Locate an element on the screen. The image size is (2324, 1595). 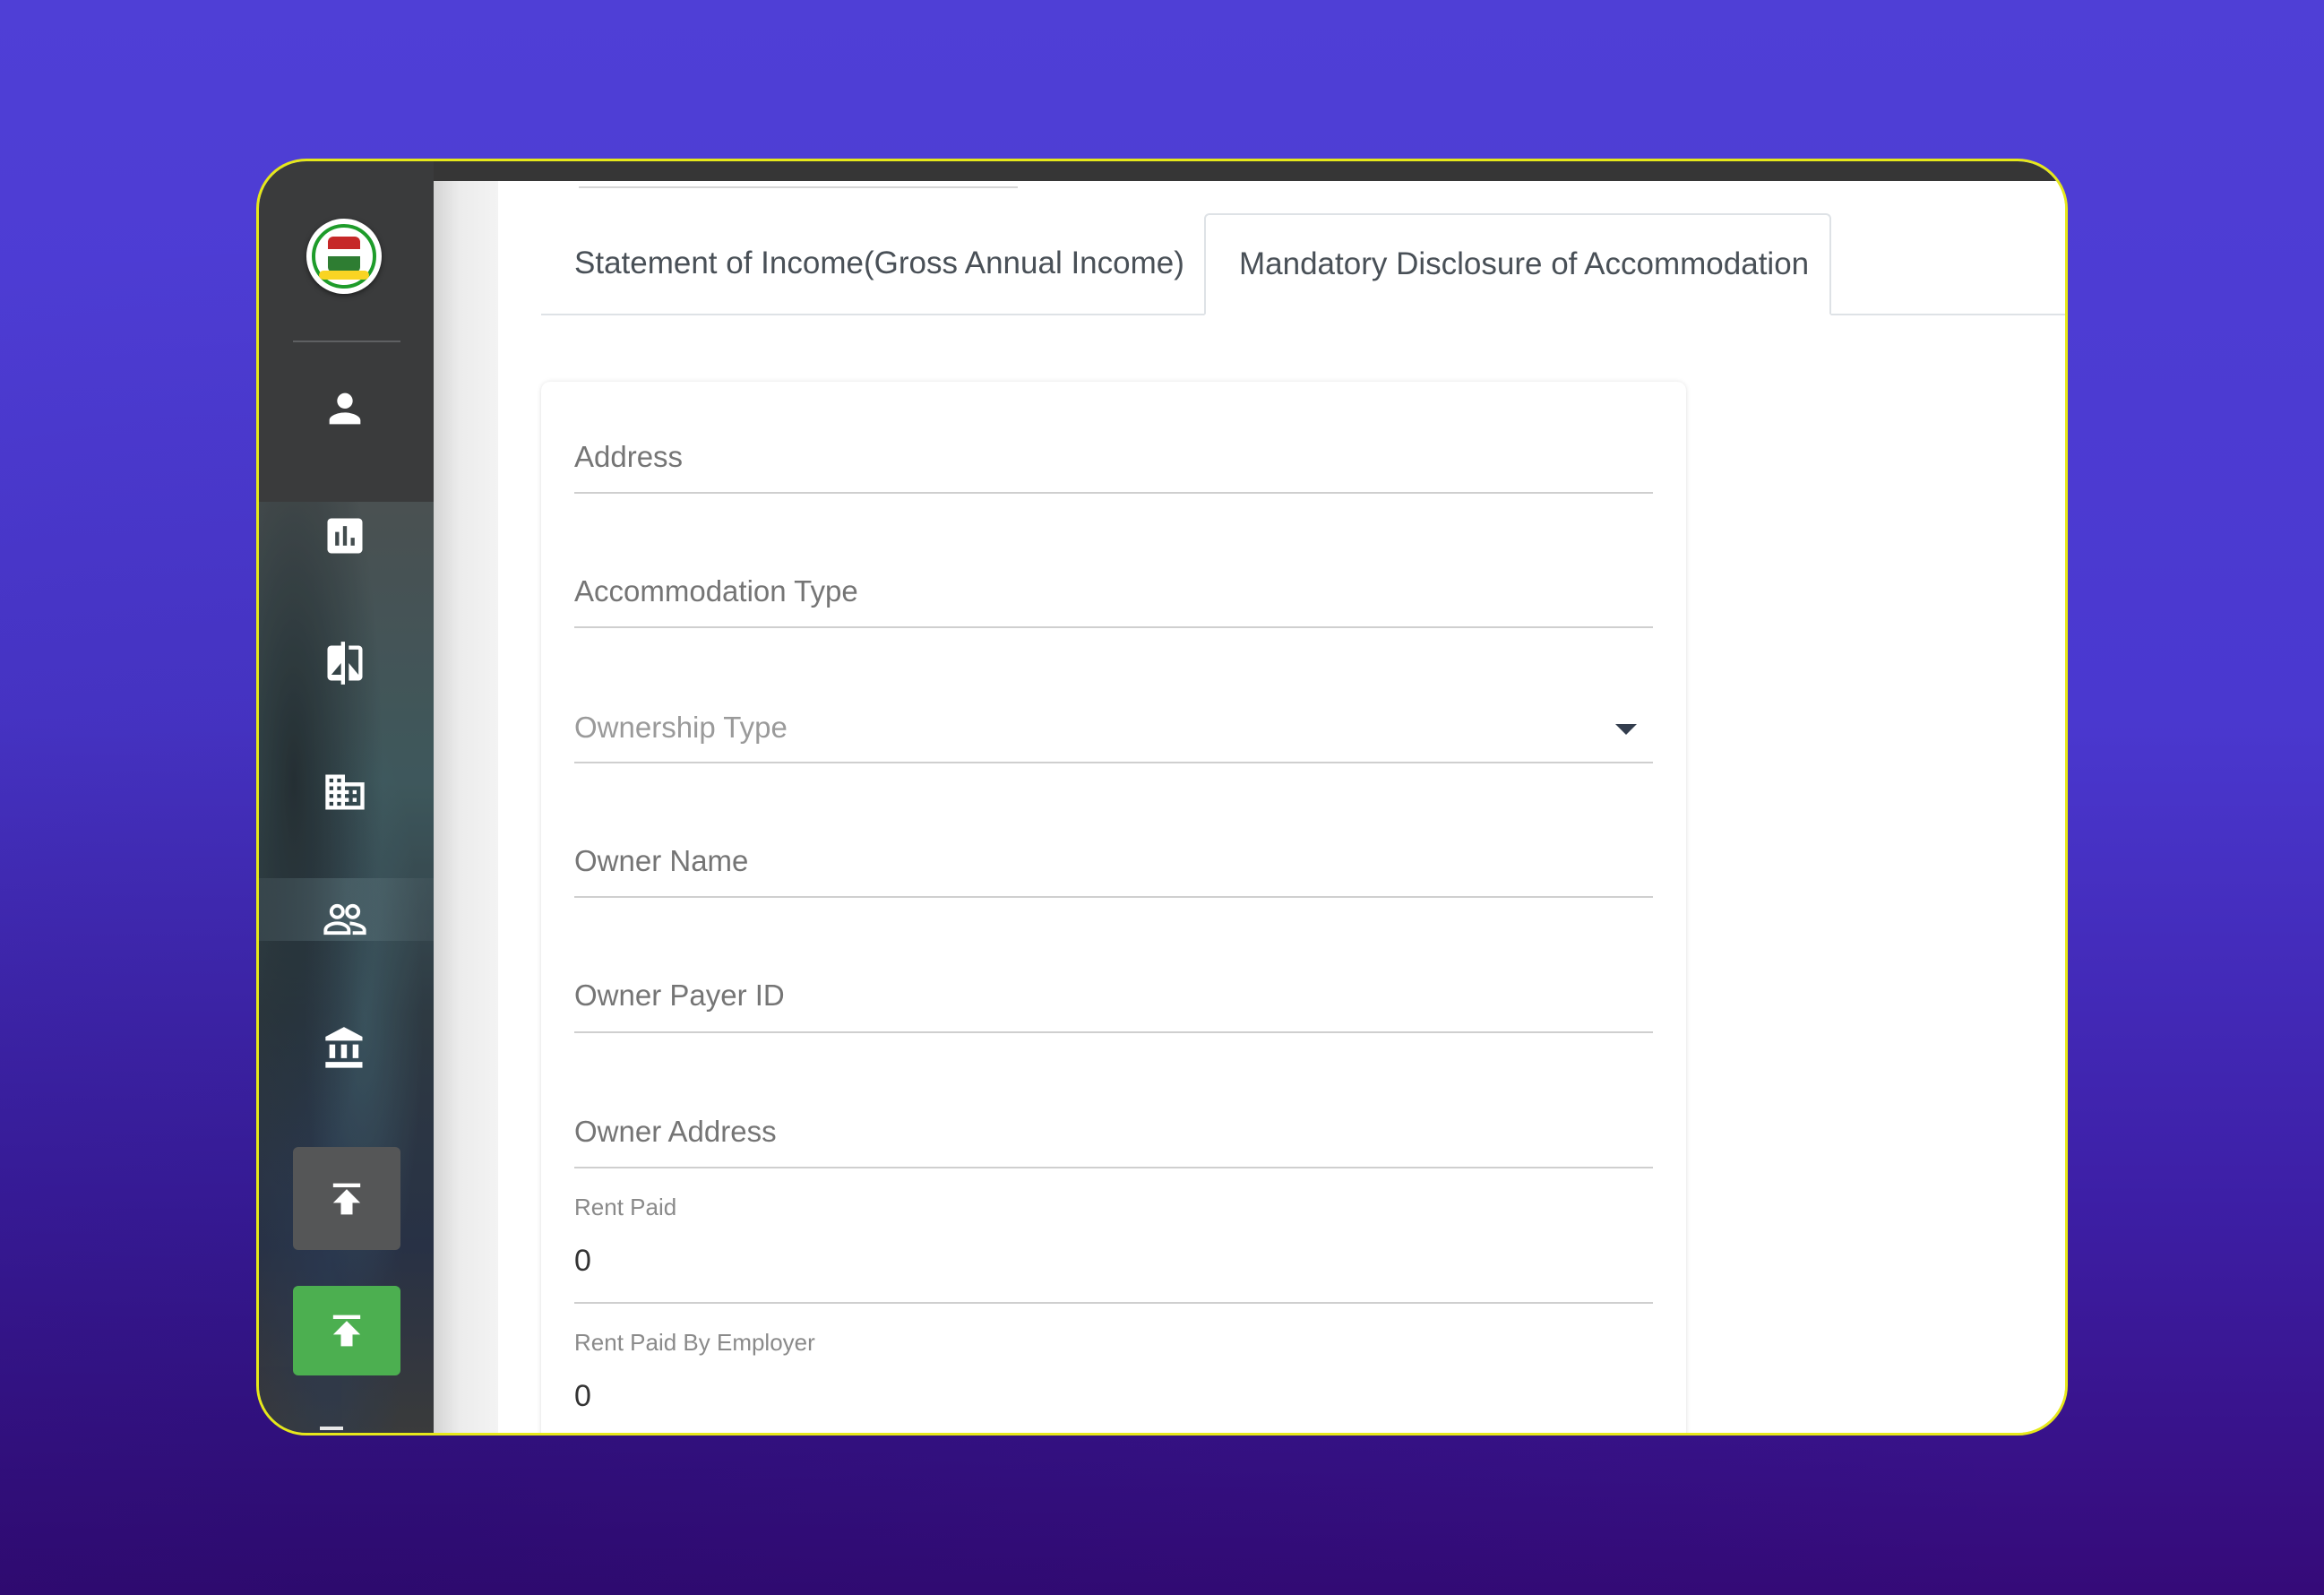
logo-crest is located at coordinates (344, 254).